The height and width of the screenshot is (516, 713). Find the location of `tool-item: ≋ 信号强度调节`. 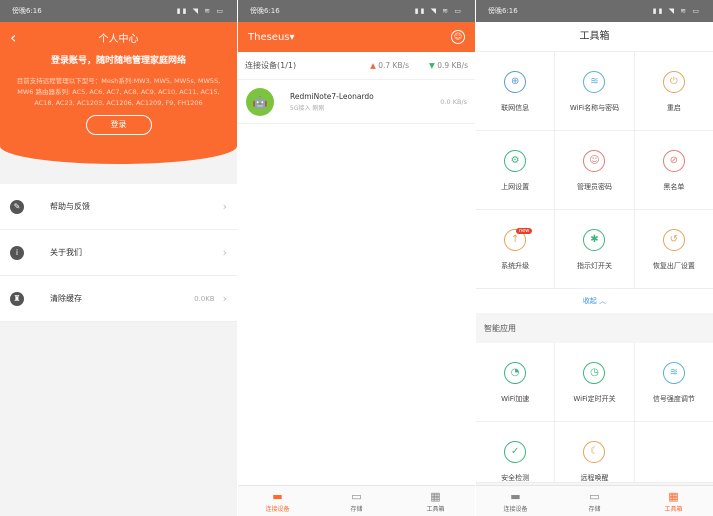

tool-item: ≋ 信号强度调节 is located at coordinates (673, 382).